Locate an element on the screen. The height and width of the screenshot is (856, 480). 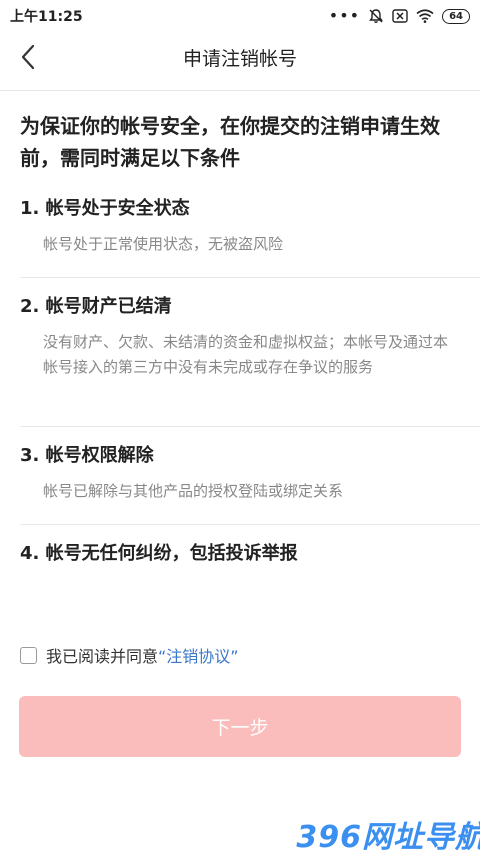
mute-bell-icon is located at coordinates (376, 16).